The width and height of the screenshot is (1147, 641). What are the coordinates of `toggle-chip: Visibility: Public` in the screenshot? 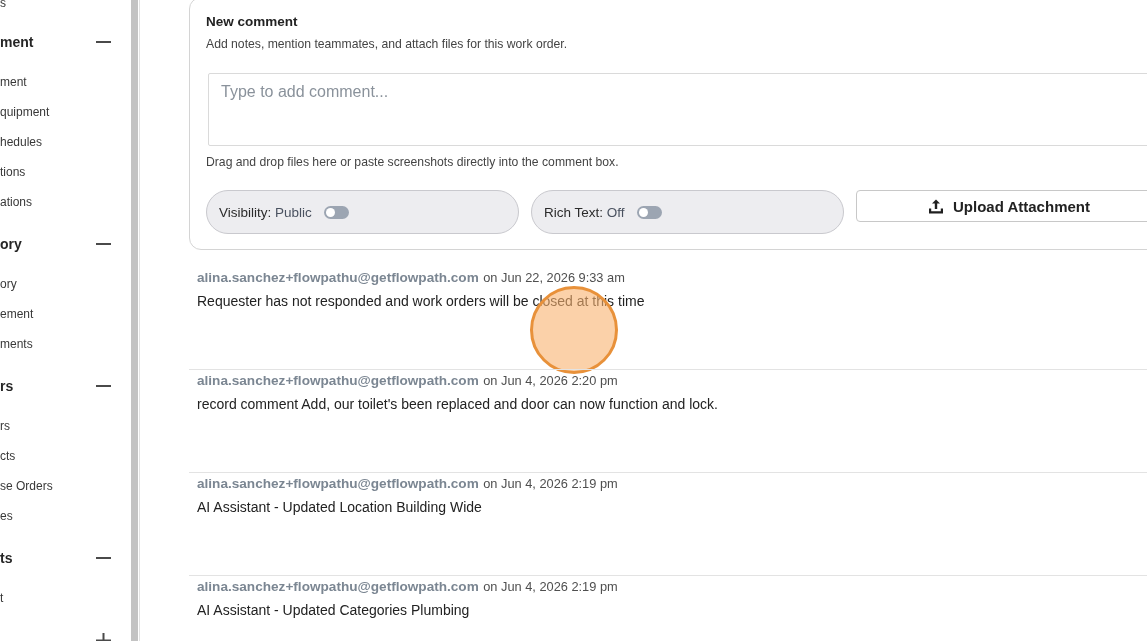 It's located at (362, 212).